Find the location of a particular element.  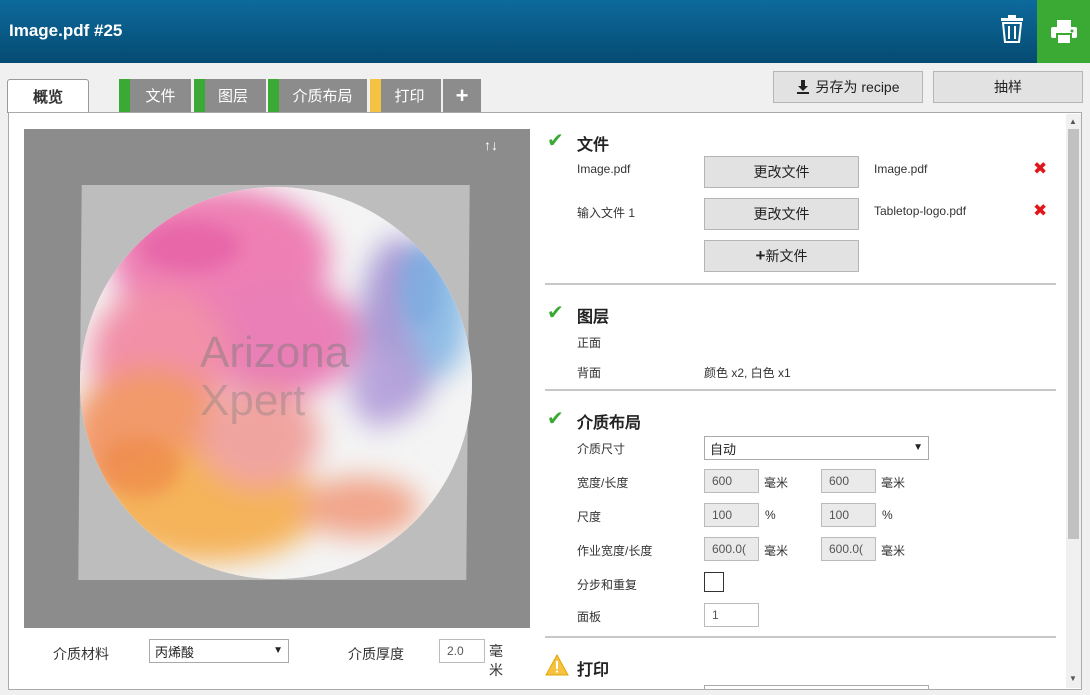

download-icon is located at coordinates (803, 87).